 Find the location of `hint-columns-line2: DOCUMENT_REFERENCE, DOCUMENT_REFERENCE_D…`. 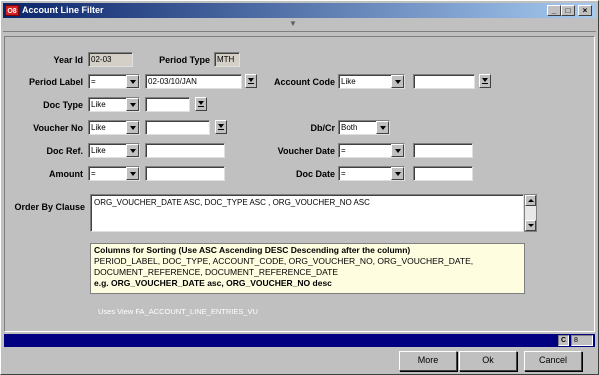

hint-columns-line2: DOCUMENT_REFERENCE, DOCUMENT_REFERENCE_D… is located at coordinates (216, 272).